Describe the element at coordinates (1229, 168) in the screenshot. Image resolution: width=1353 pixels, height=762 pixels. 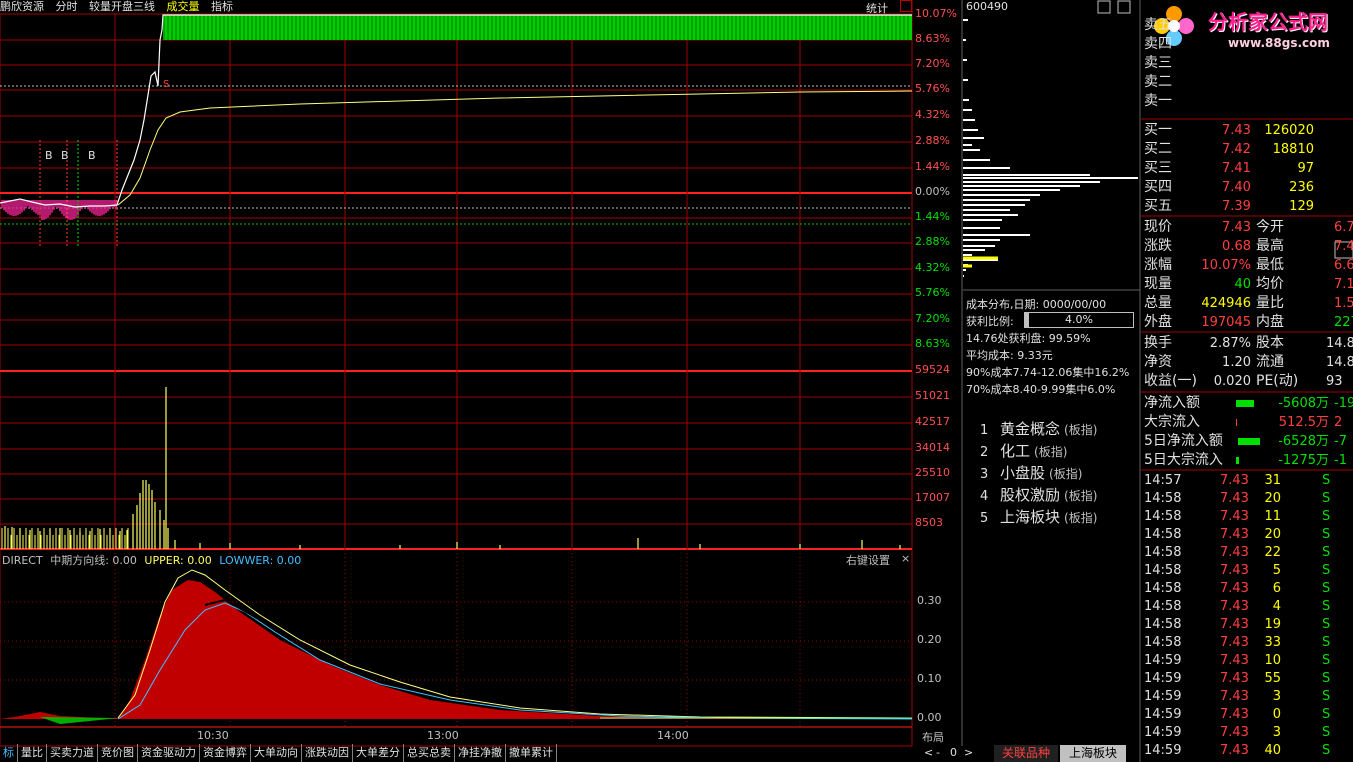
I see `bid-row: 买三 7.41 97` at that location.